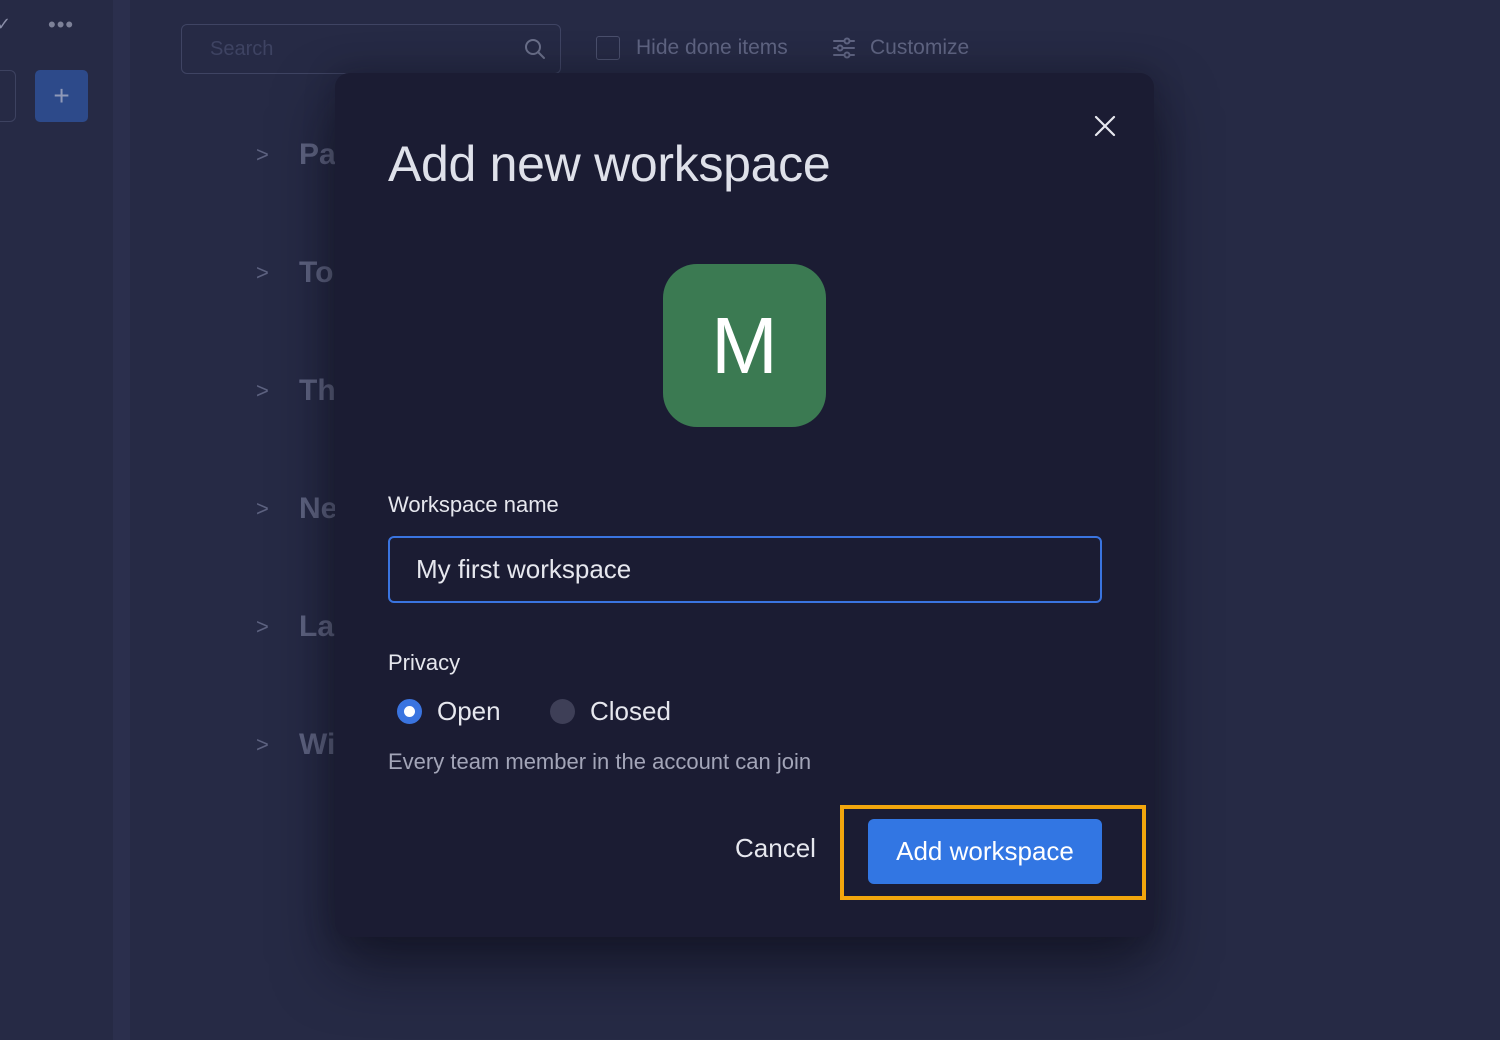  I want to click on cancel-button: Cancel, so click(775, 848).